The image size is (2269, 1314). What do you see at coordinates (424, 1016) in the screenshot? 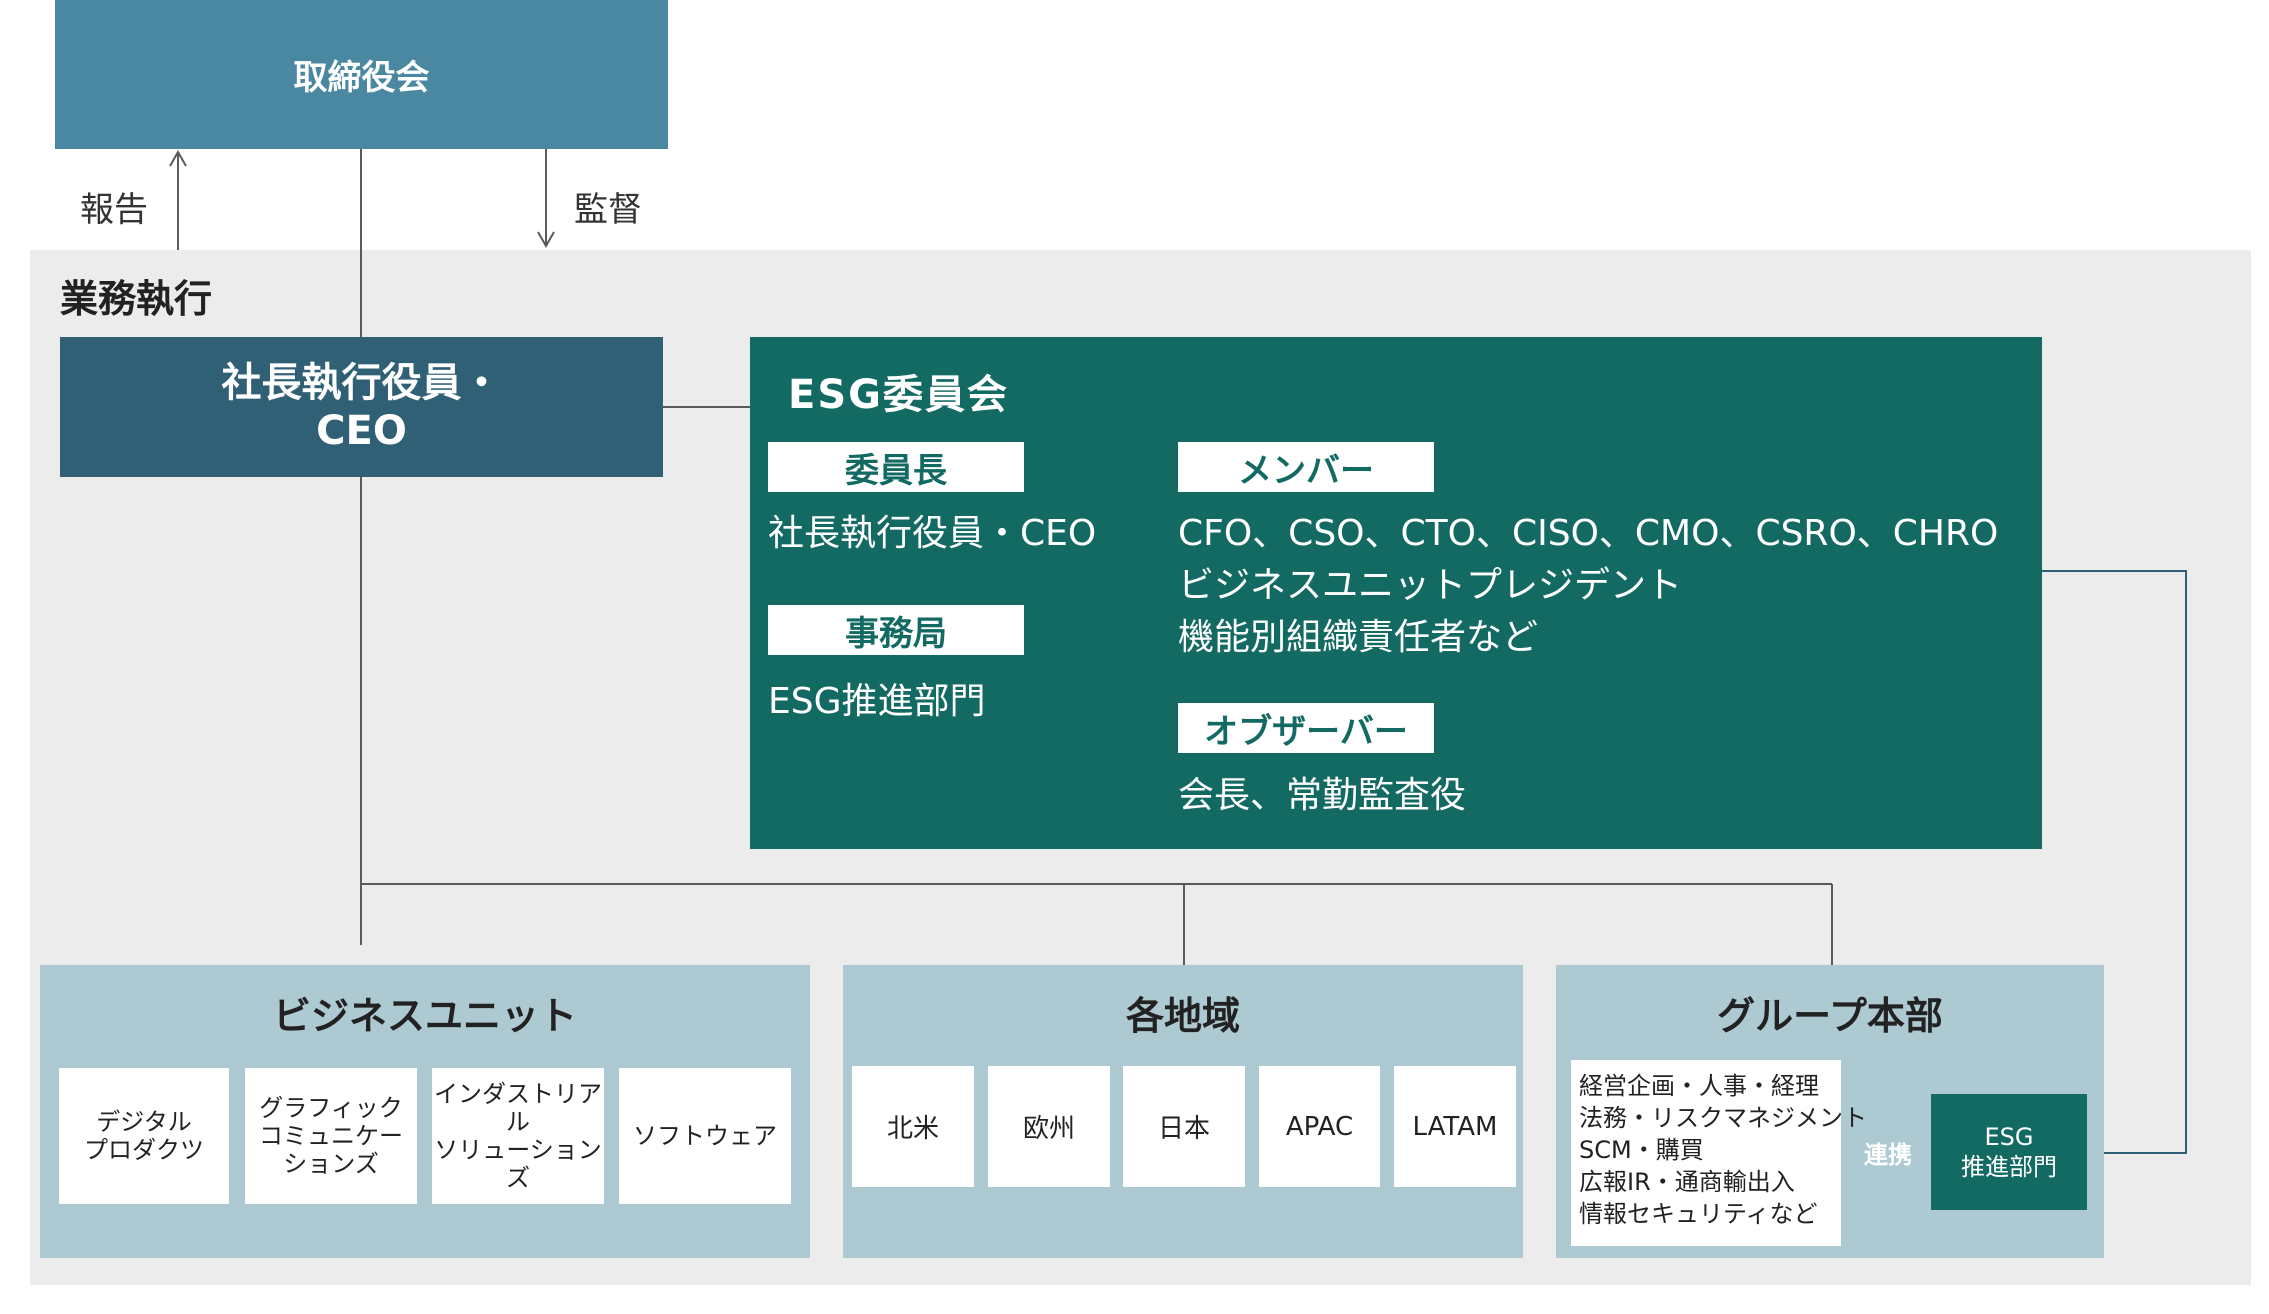
I see `business-units-title: ビジネスユニット` at bounding box center [424, 1016].